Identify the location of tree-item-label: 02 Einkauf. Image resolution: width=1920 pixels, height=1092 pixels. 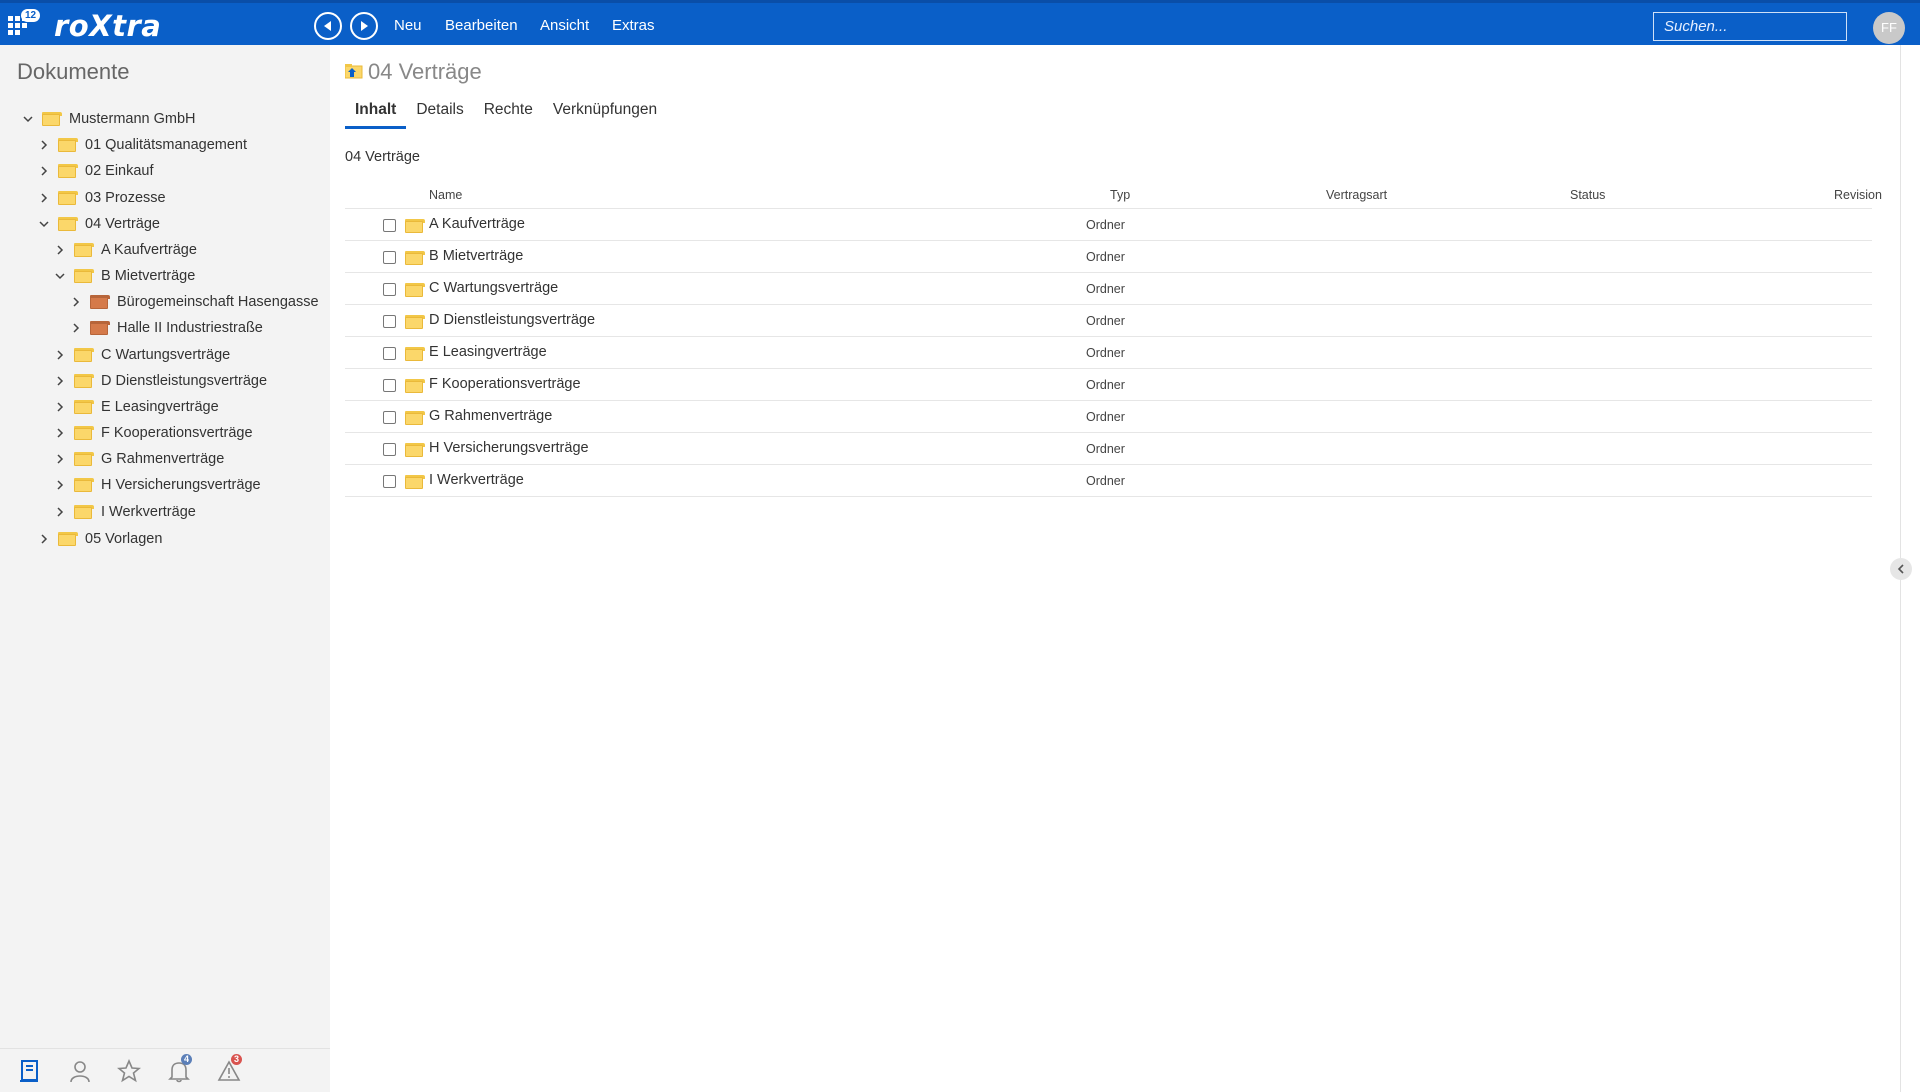
(119, 171).